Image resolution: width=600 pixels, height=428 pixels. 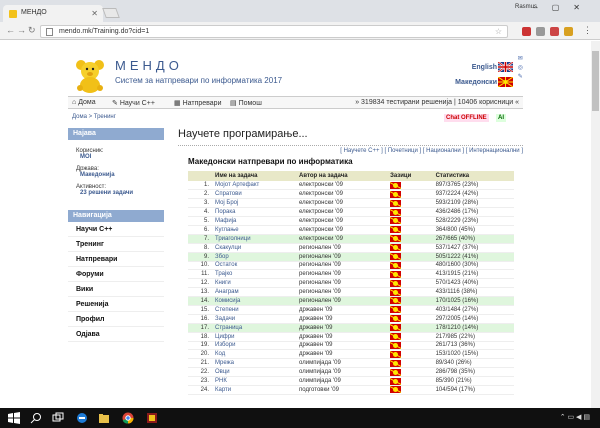 What do you see at coordinates (128, 418) in the screenshot?
I see `chrome-icon` at bounding box center [128, 418].